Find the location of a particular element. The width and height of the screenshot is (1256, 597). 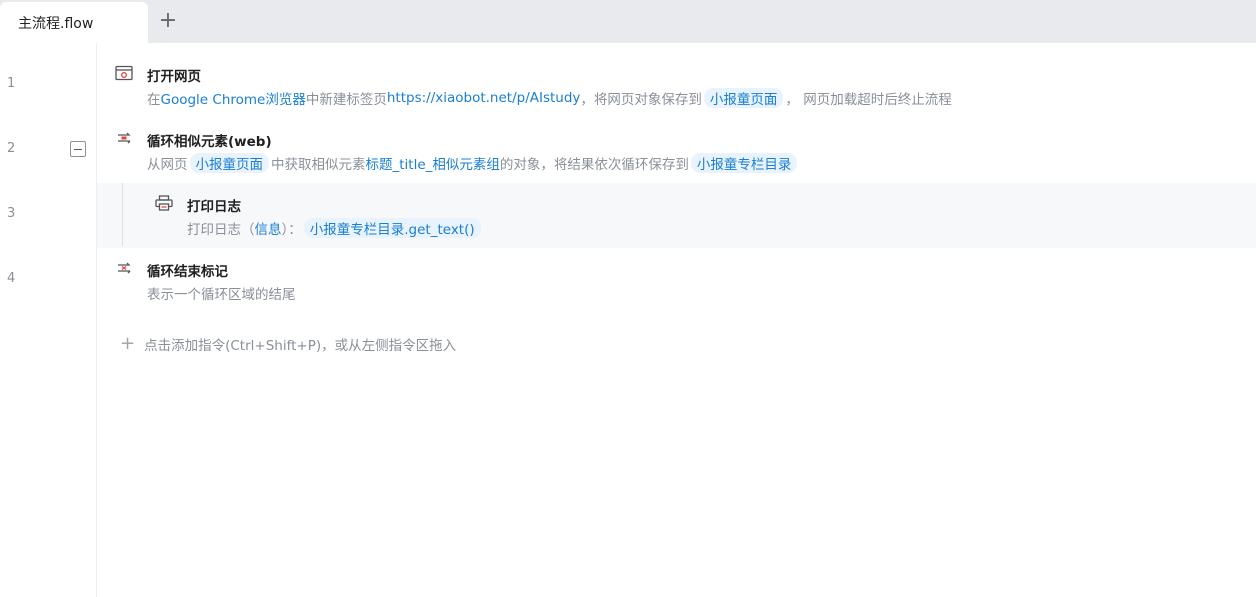

desc-text: 表示一个循环区域的结尾 is located at coordinates (221, 295).